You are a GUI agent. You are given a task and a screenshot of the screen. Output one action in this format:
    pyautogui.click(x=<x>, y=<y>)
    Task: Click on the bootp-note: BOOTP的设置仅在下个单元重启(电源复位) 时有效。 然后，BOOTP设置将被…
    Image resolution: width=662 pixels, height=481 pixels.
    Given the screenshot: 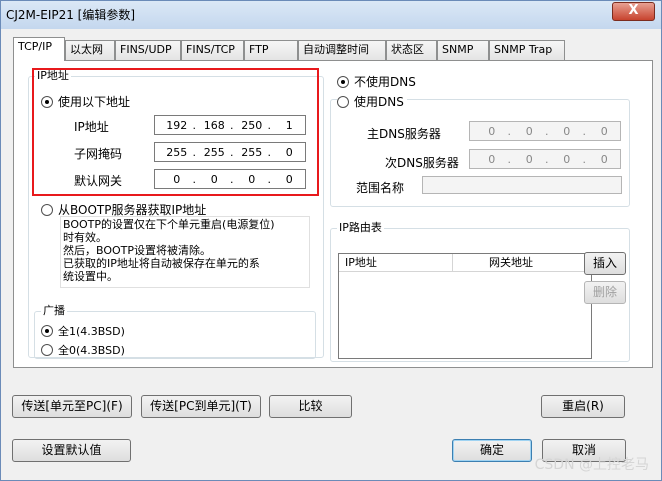 What is the action you would take?
    pyautogui.click(x=169, y=250)
    